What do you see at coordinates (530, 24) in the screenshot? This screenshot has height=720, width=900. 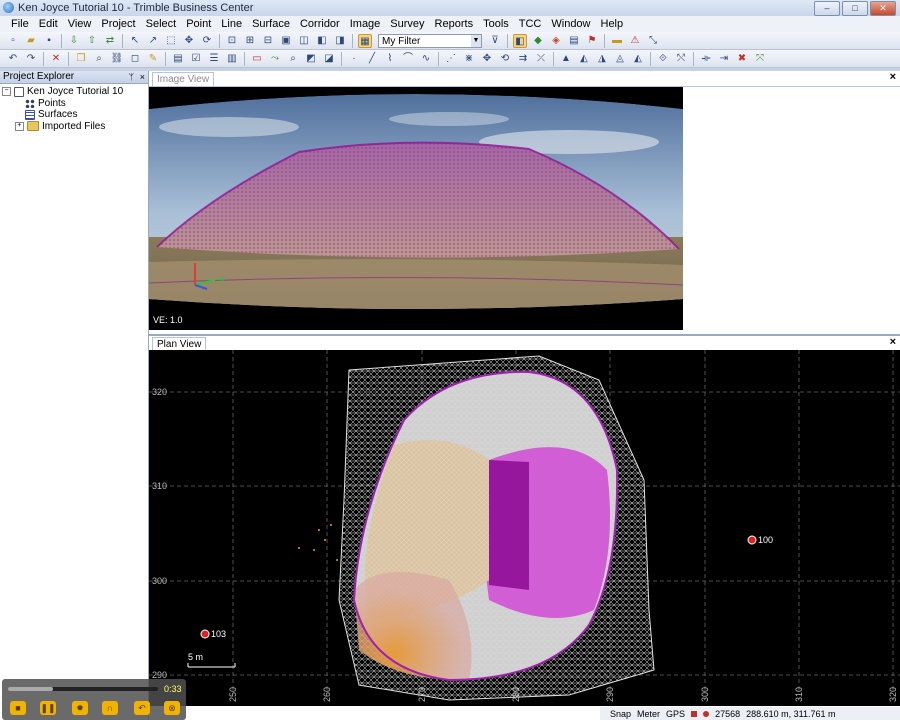 I see `menu-tcc: TCC` at bounding box center [530, 24].